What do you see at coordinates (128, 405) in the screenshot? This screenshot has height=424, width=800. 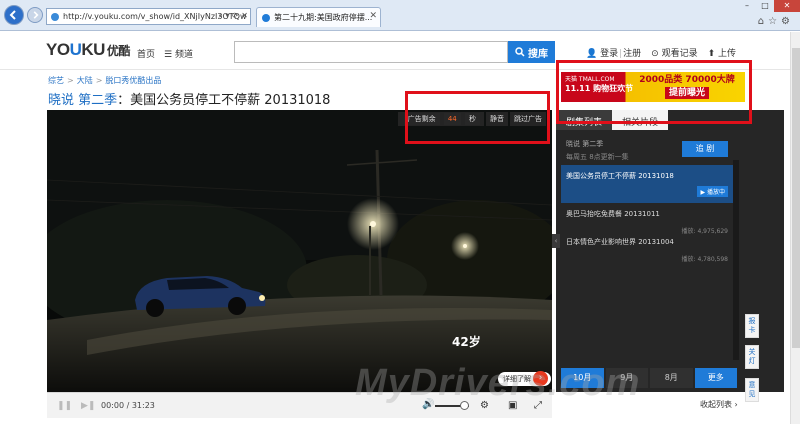 I see `time-display: 00:00 / 31:23` at bounding box center [128, 405].